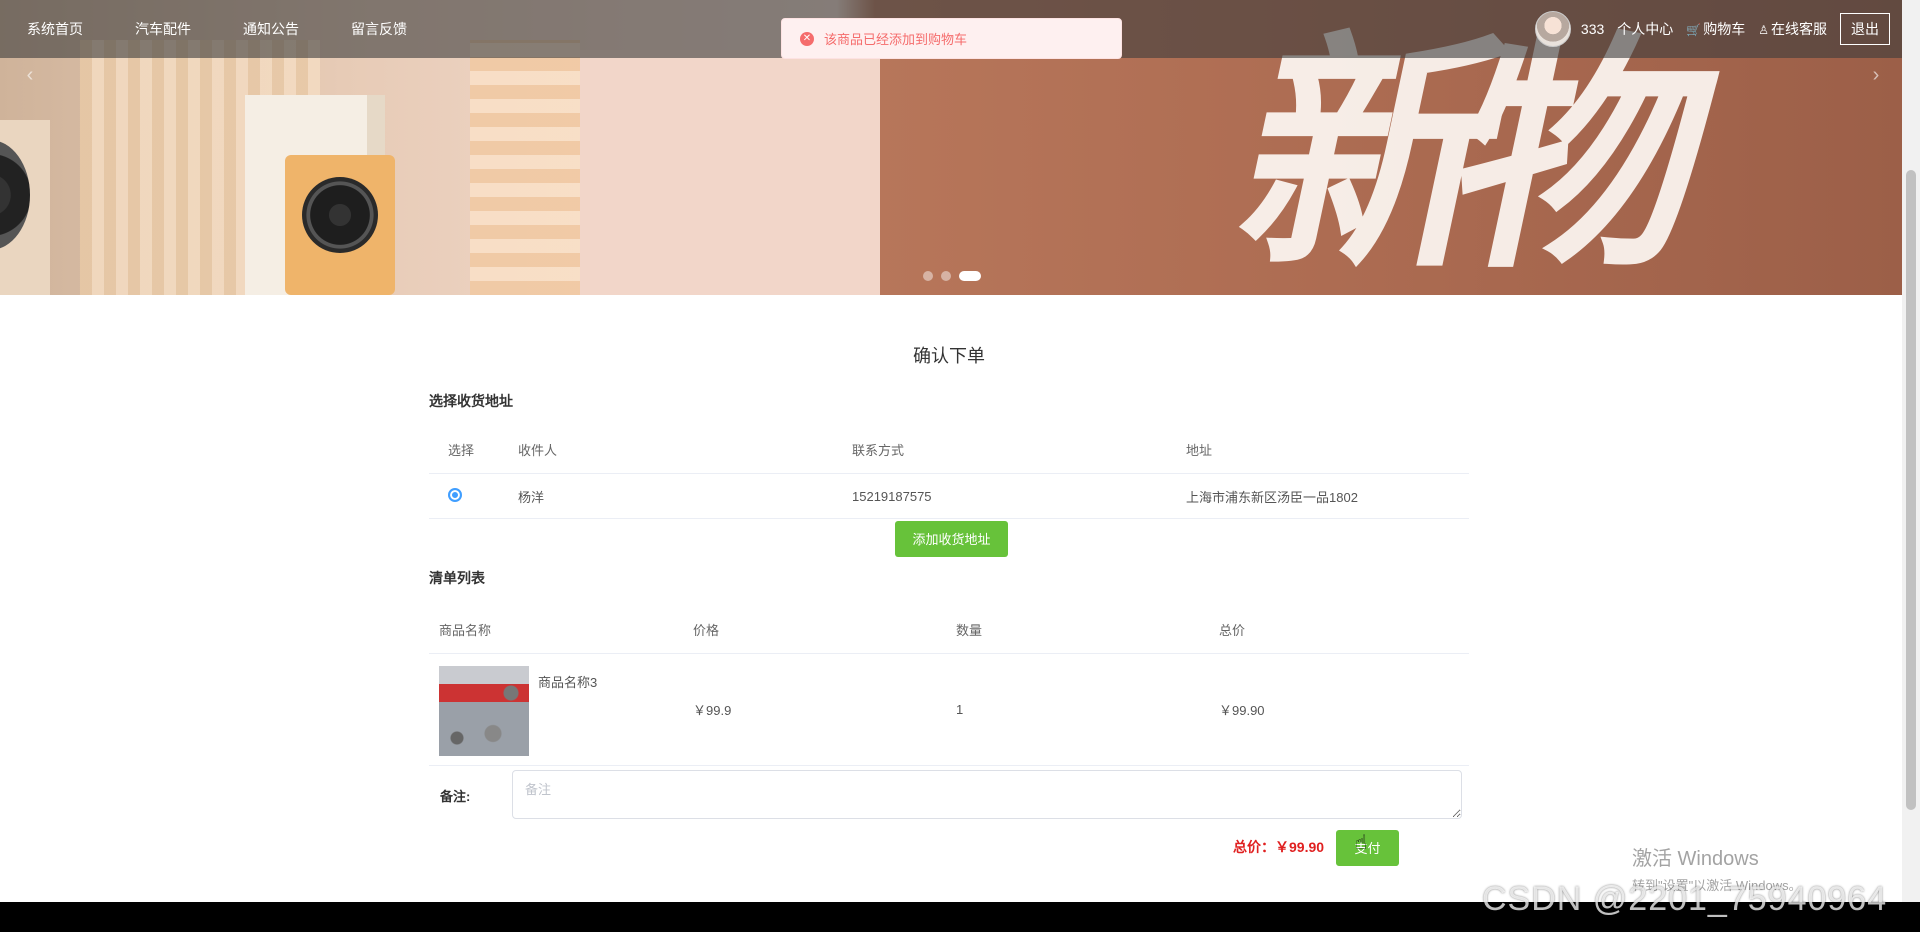 The width and height of the screenshot is (1920, 932). I want to click on personal-center-link: 个人中心, so click(1645, 29).